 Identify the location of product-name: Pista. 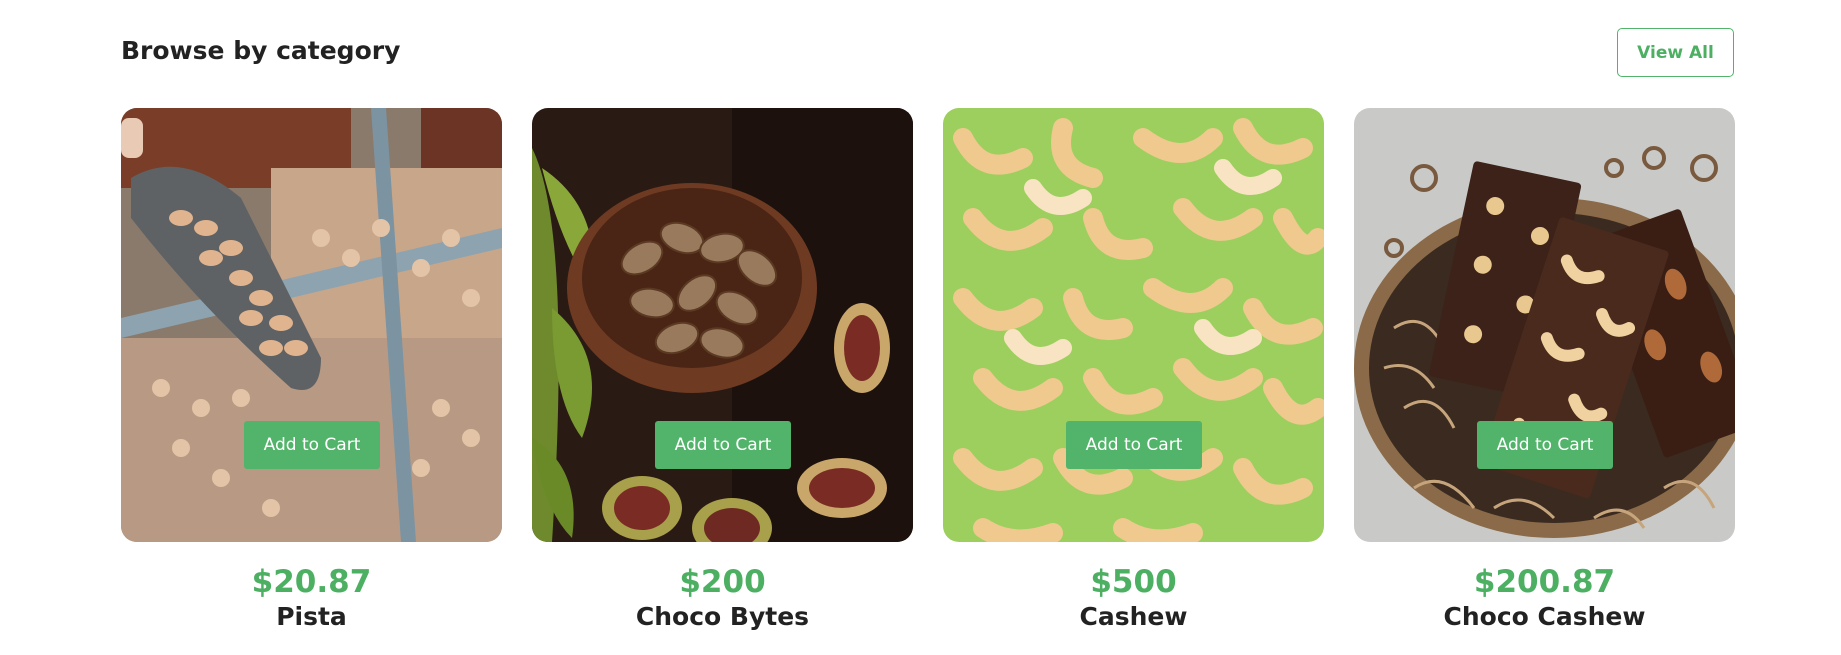
(311, 616).